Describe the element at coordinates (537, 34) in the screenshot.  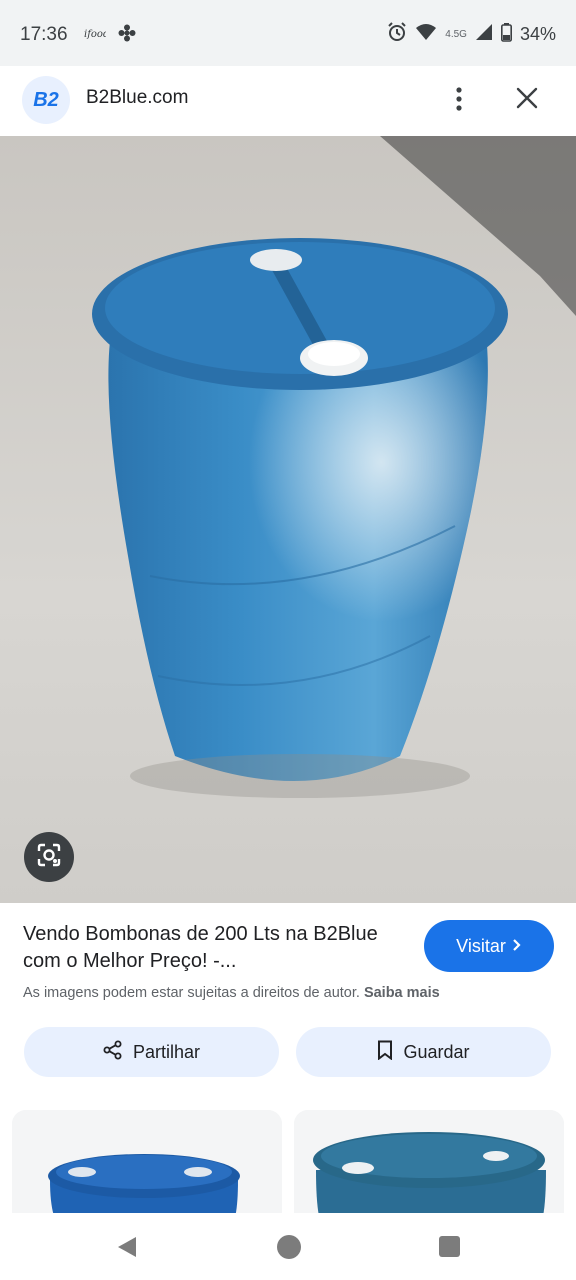
I see `battery-level: 34%` at that location.